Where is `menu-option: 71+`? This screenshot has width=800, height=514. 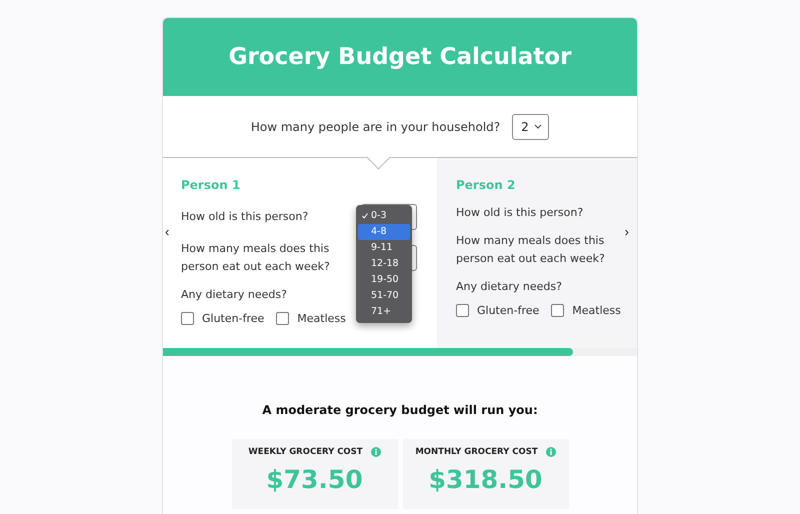 menu-option: 71+ is located at coordinates (384, 312).